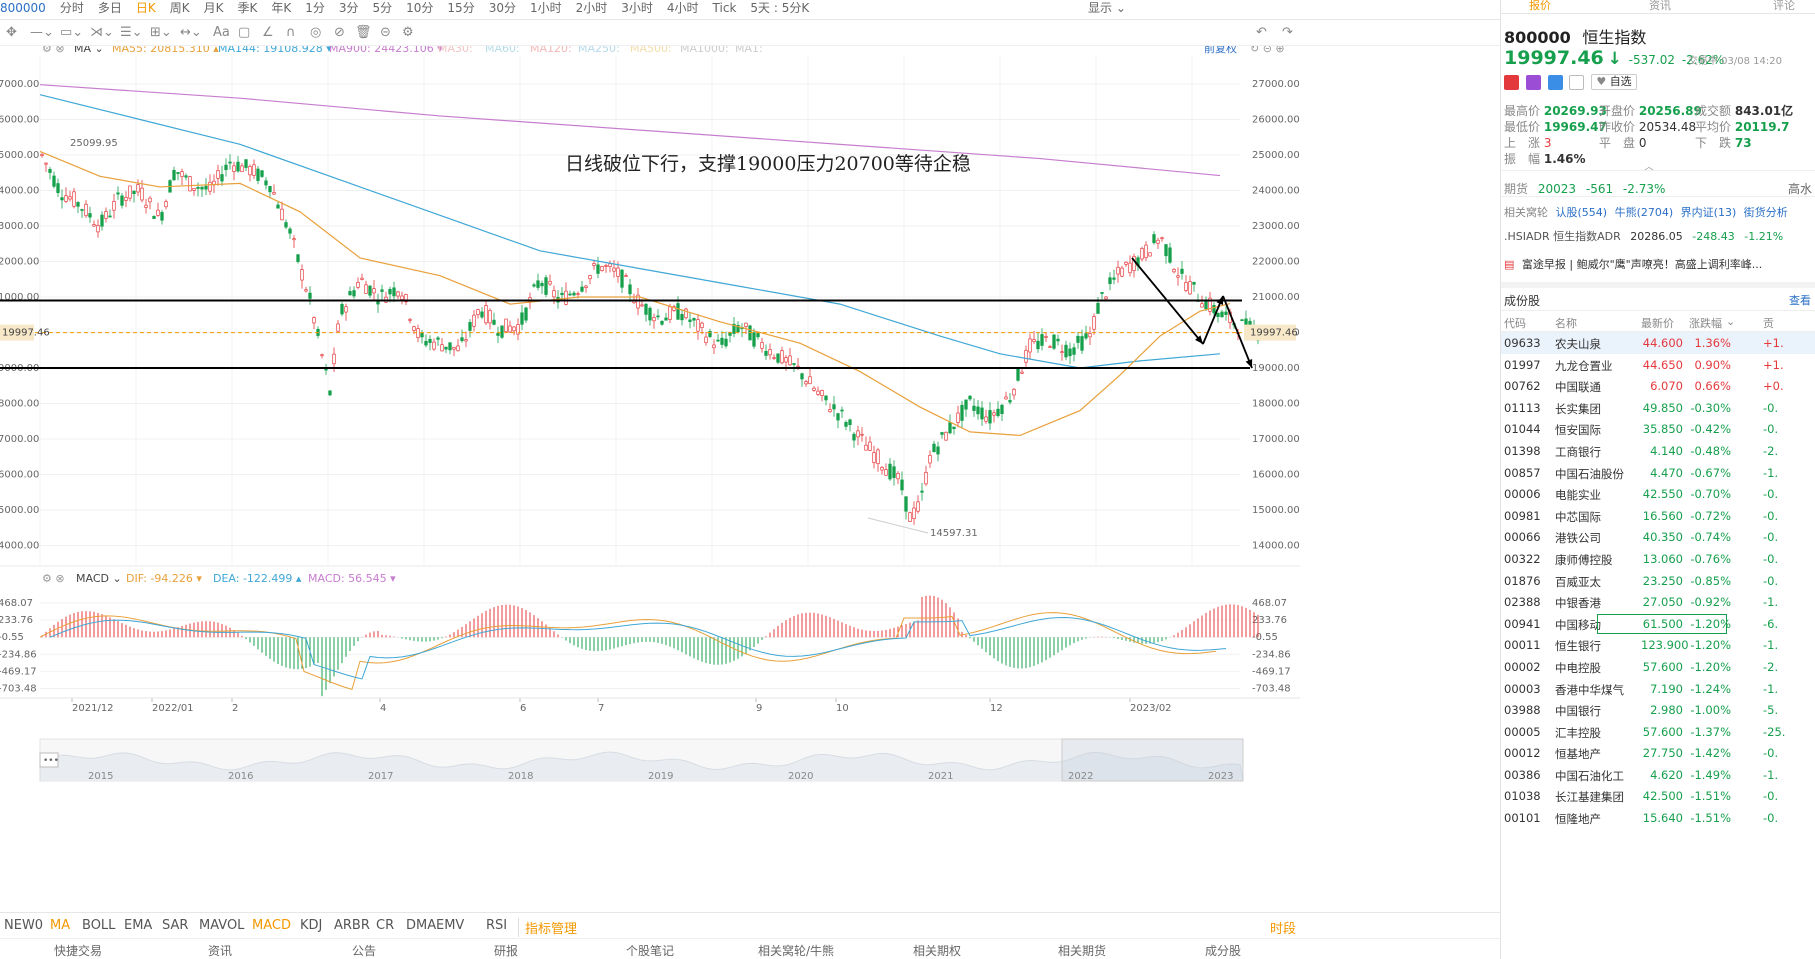  Describe the element at coordinates (1658, 494) in the screenshot. I see `table-row: 00006 电能实业 42.550 -0.70% -0.` at that location.